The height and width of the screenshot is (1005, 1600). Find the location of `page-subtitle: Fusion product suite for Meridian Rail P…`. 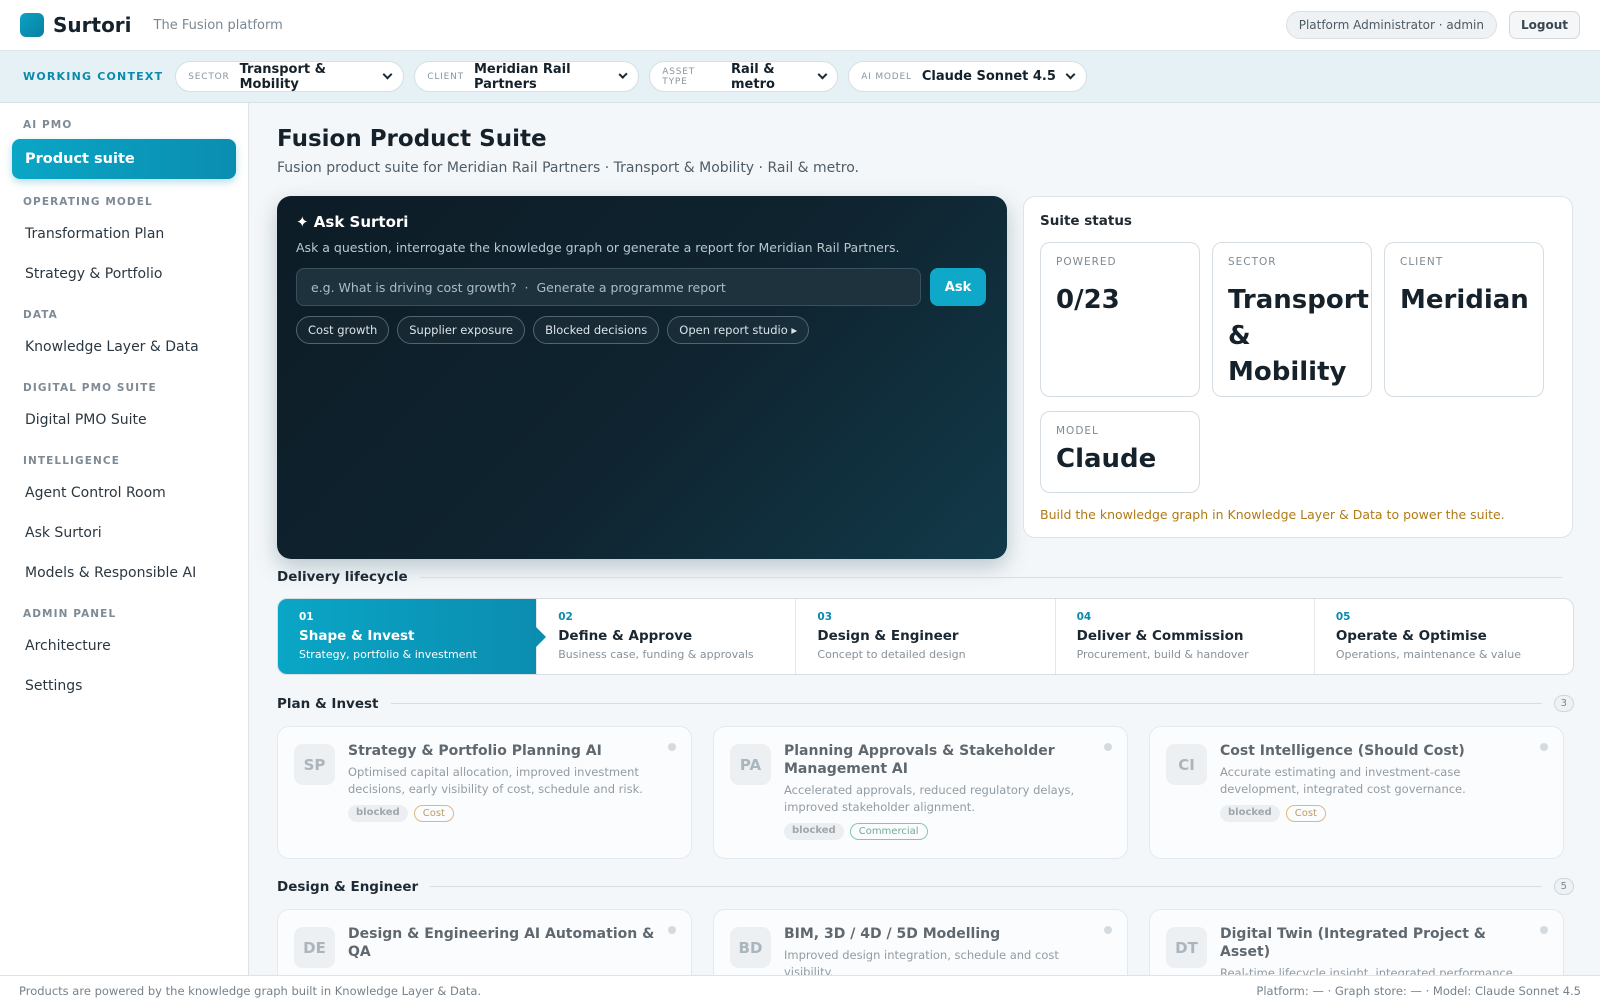

page-subtitle: Fusion product suite for Meridian Rail P… is located at coordinates (568, 168).